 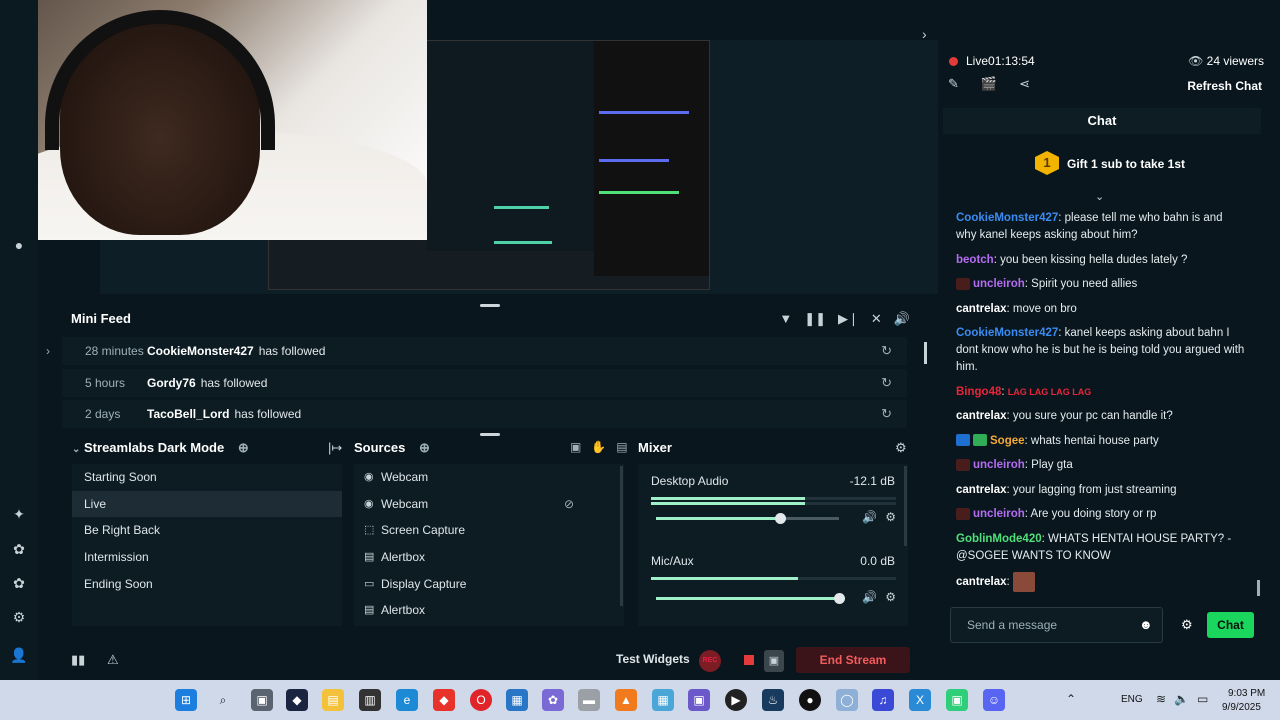 What do you see at coordinates (575, 447) in the screenshot?
I see `group-icon: ▣` at bounding box center [575, 447].